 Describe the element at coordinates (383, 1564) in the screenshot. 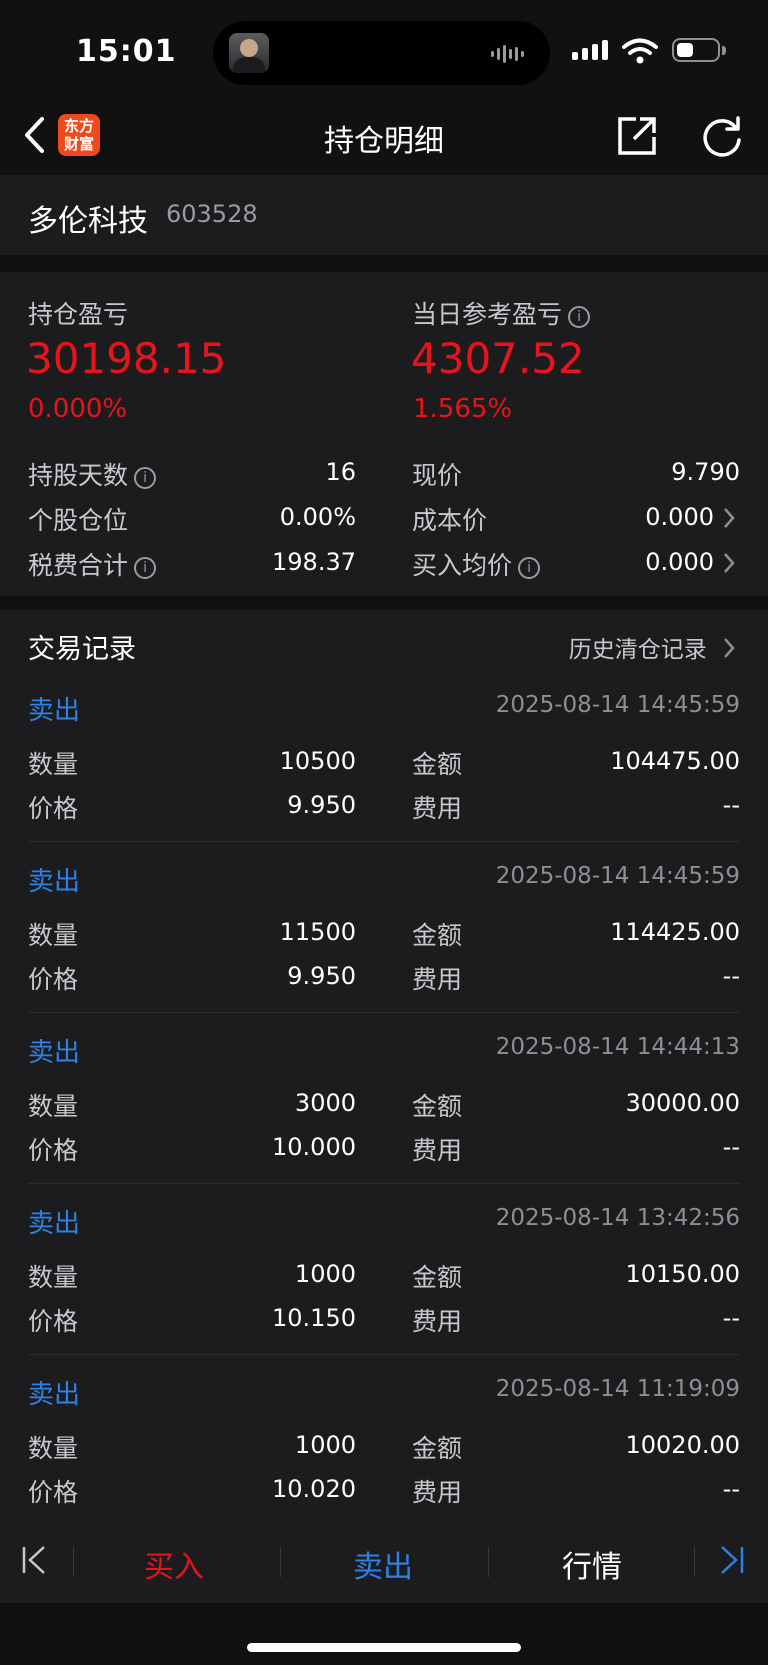

I see `sell-tab: 卖出` at that location.